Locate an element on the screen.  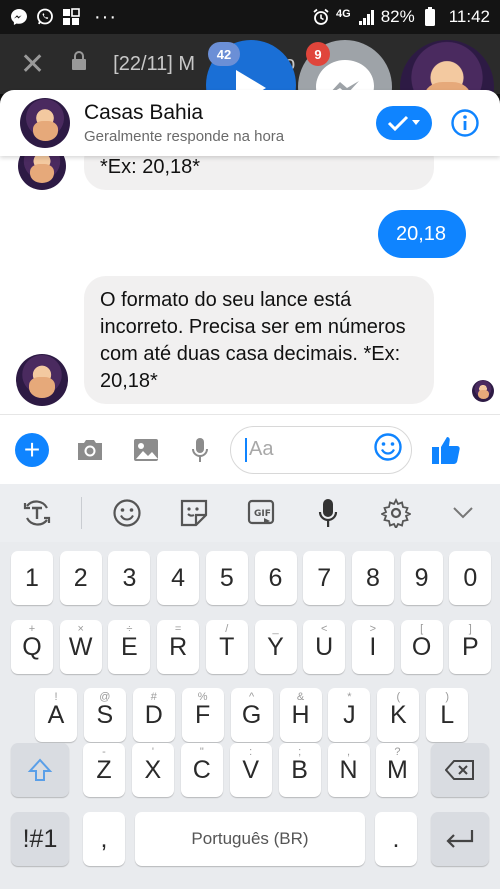
key-y: _ Y is located at coordinates (275, 647).